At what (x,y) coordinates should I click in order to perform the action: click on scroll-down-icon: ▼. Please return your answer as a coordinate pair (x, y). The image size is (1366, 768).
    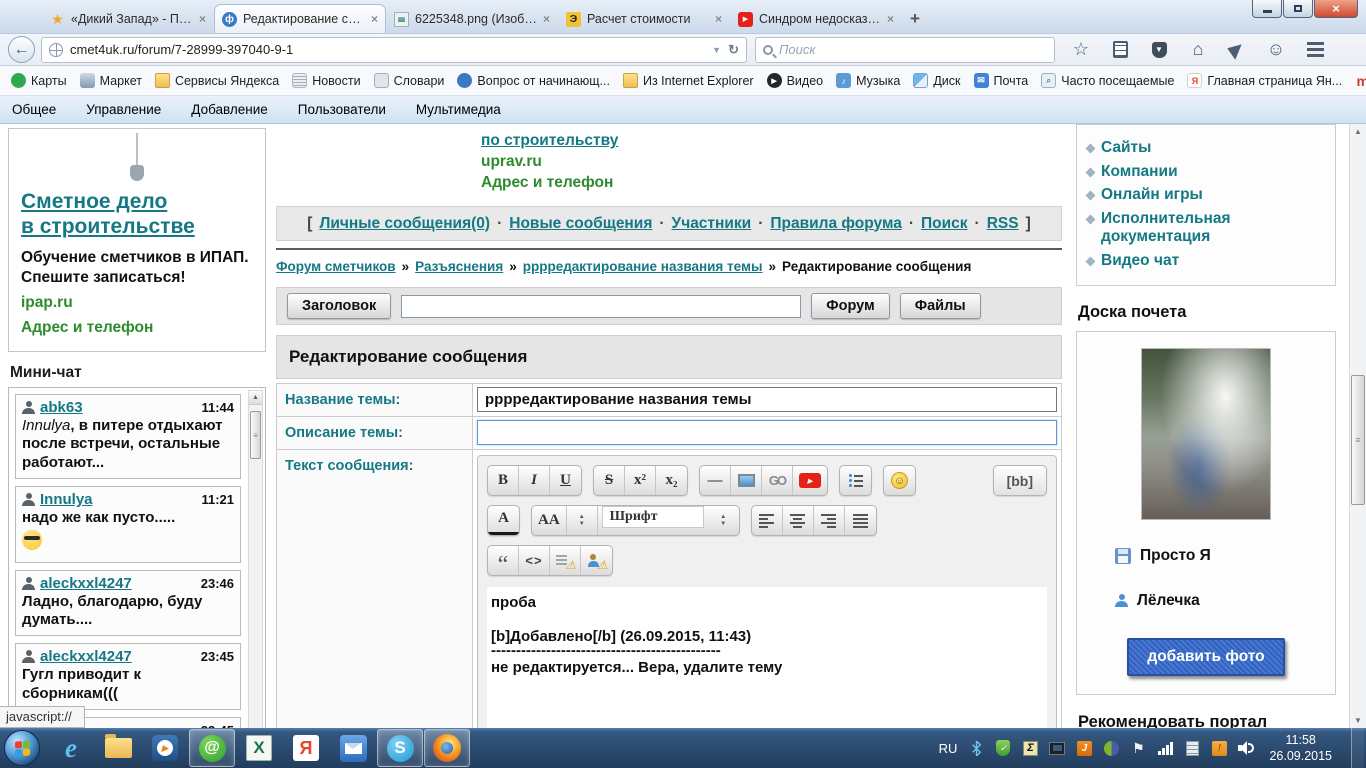
    Looking at the image, I should click on (1358, 720).